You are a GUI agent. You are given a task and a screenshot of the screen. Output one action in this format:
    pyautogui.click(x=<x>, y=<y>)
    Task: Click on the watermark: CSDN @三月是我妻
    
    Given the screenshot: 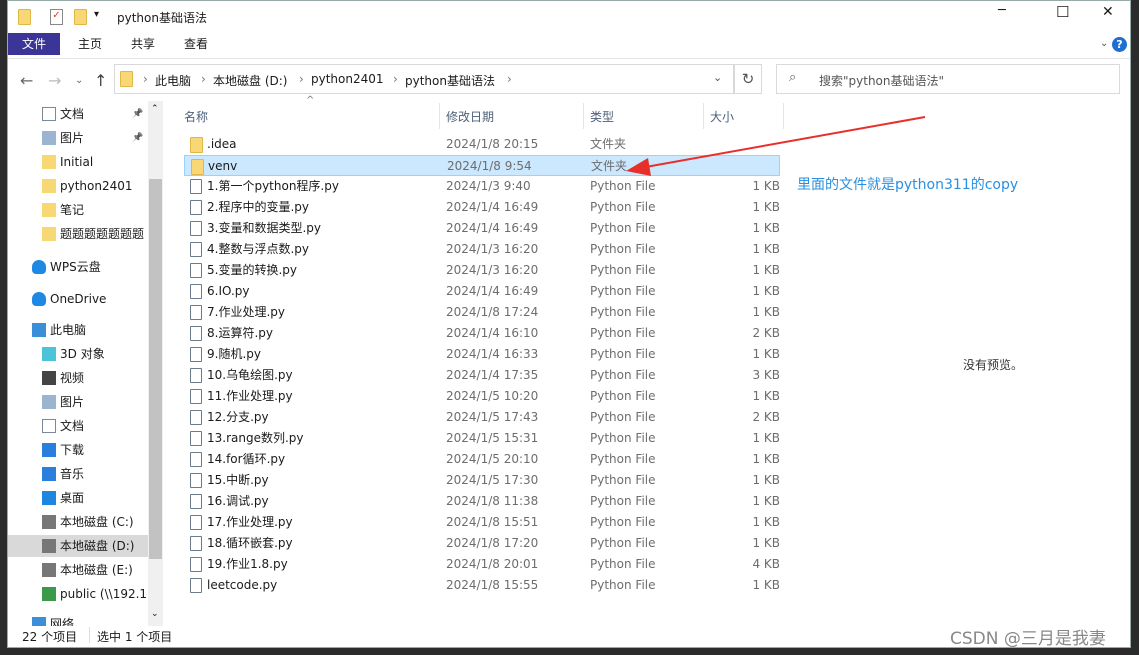 What is the action you would take?
    pyautogui.click(x=1028, y=639)
    